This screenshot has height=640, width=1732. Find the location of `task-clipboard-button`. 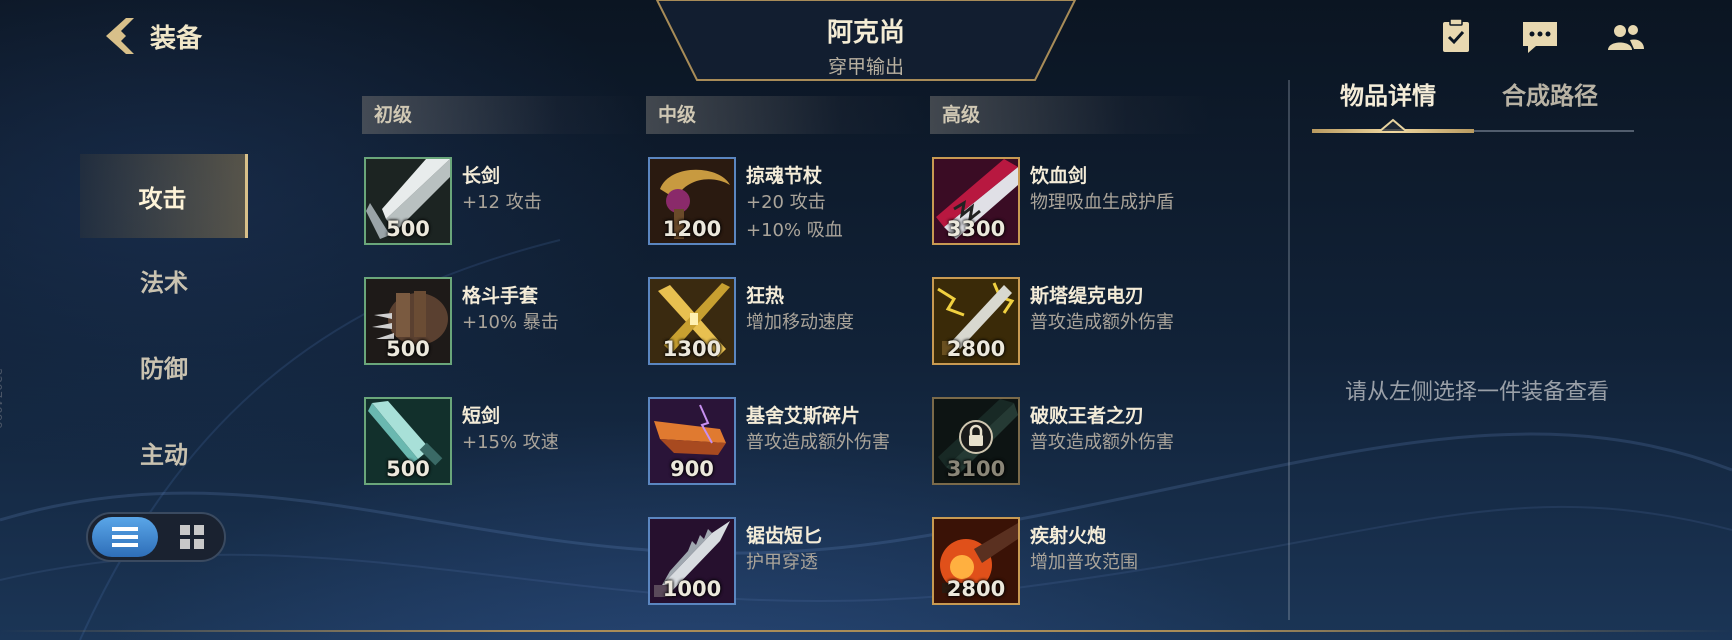

task-clipboard-button is located at coordinates (1456, 37).